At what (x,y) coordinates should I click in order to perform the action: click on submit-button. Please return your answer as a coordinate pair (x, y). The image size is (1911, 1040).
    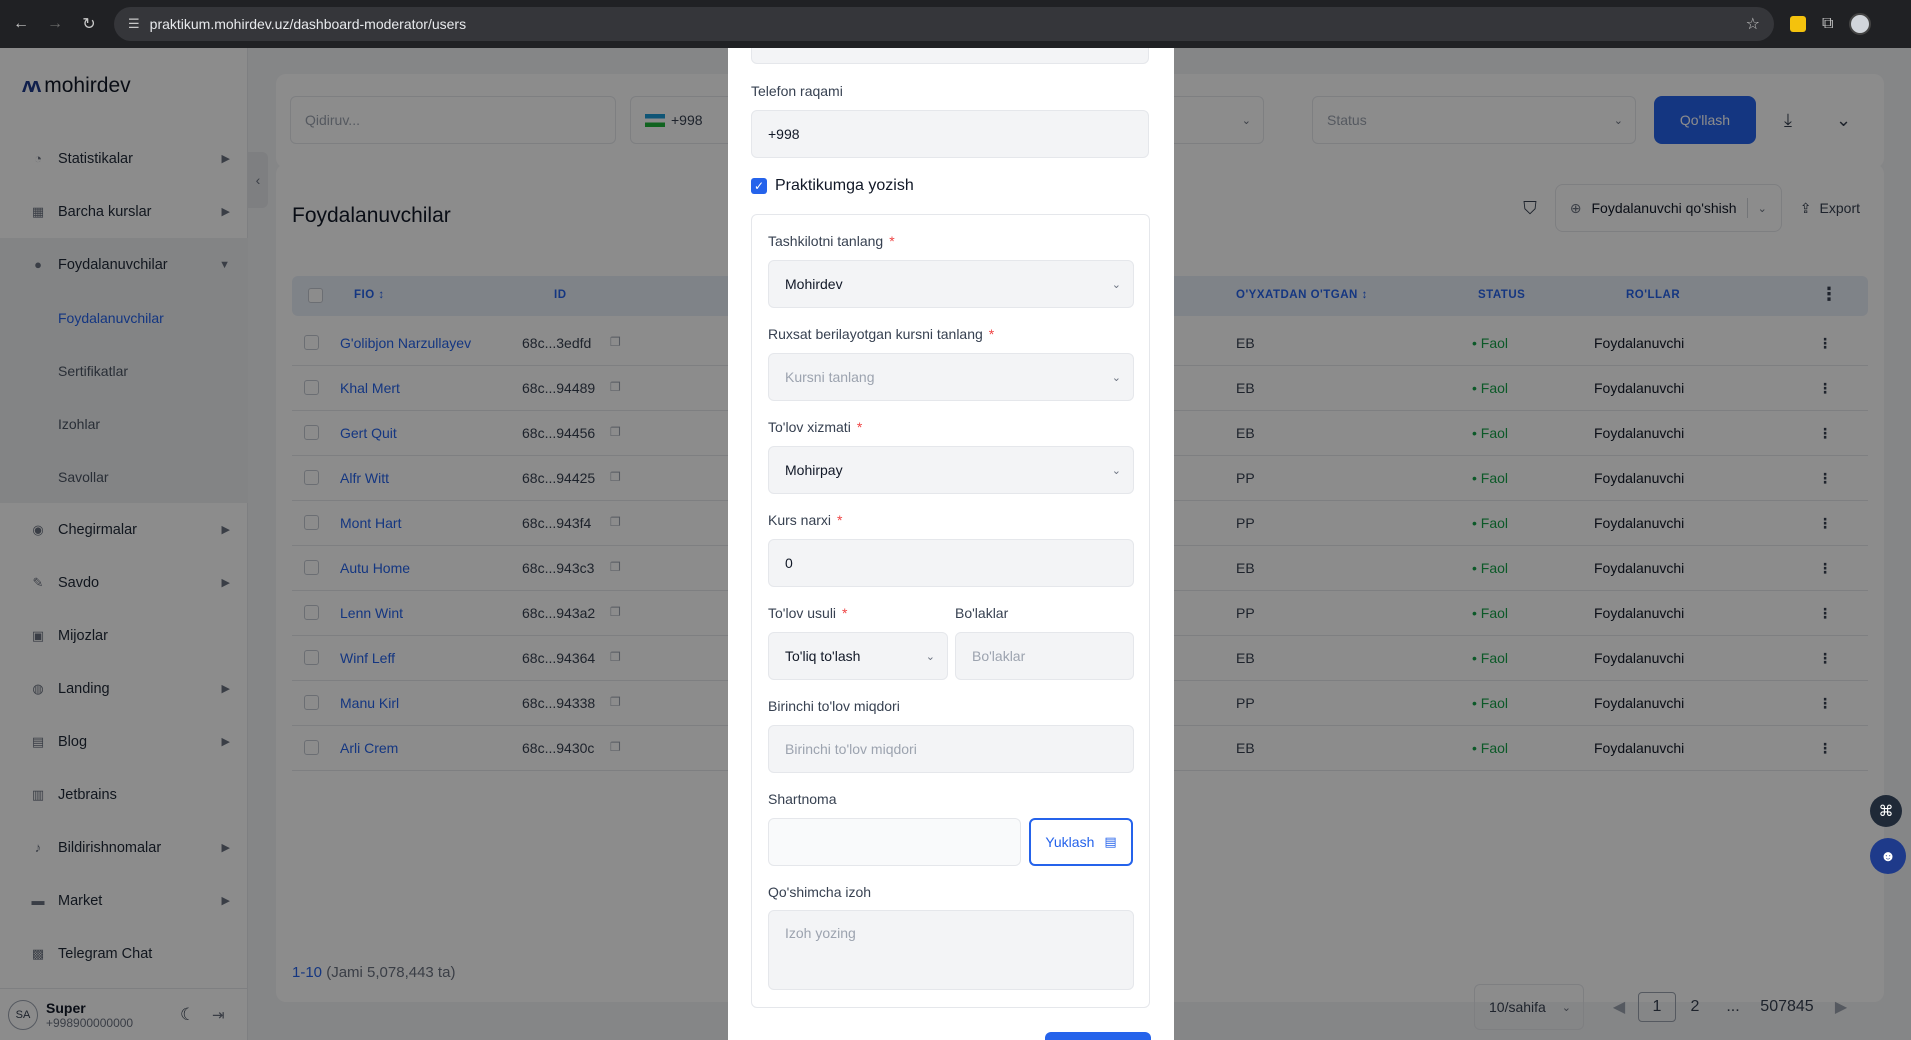
    Looking at the image, I should click on (1098, 1036).